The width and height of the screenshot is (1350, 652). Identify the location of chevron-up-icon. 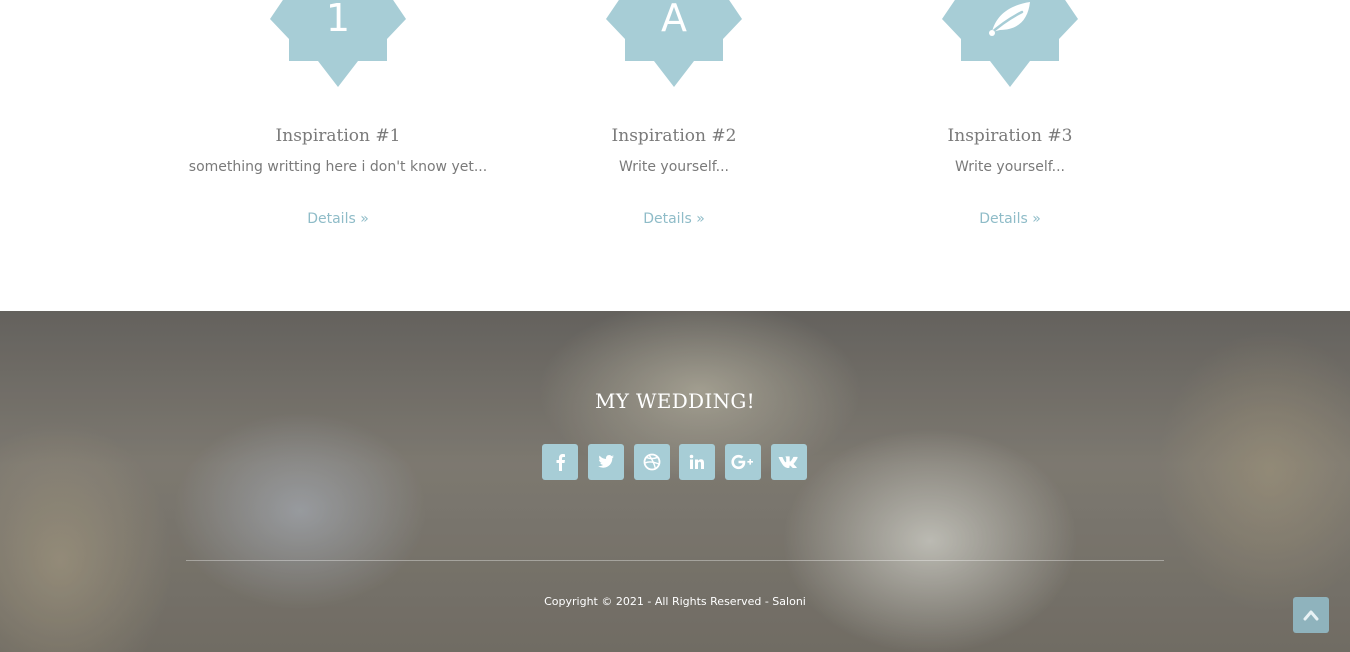
(1311, 615).